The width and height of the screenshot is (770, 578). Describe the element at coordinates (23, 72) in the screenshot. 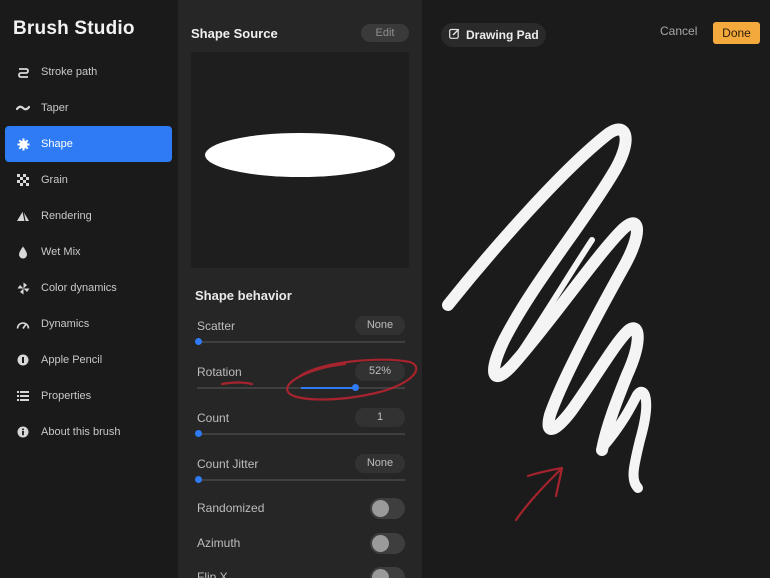

I see `stroke-path-icon` at that location.